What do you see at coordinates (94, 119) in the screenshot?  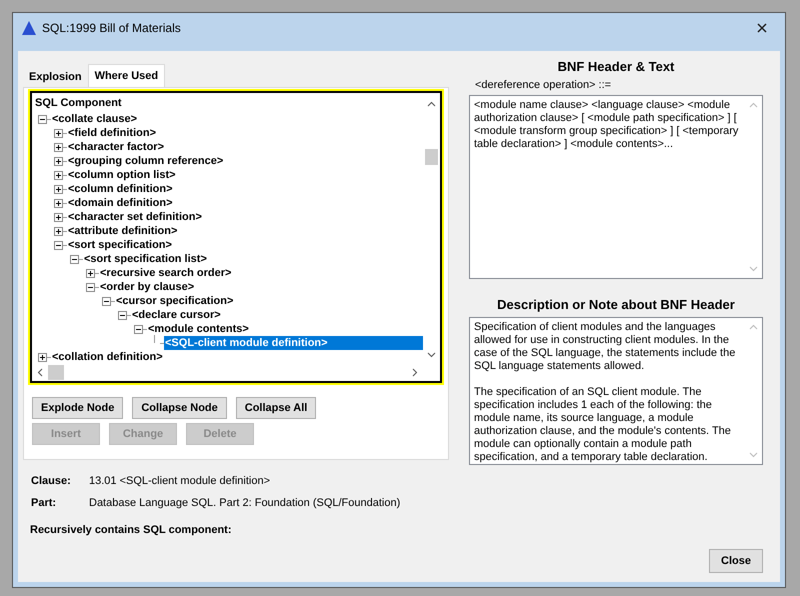 I see `tree-item: <collate clause>` at bounding box center [94, 119].